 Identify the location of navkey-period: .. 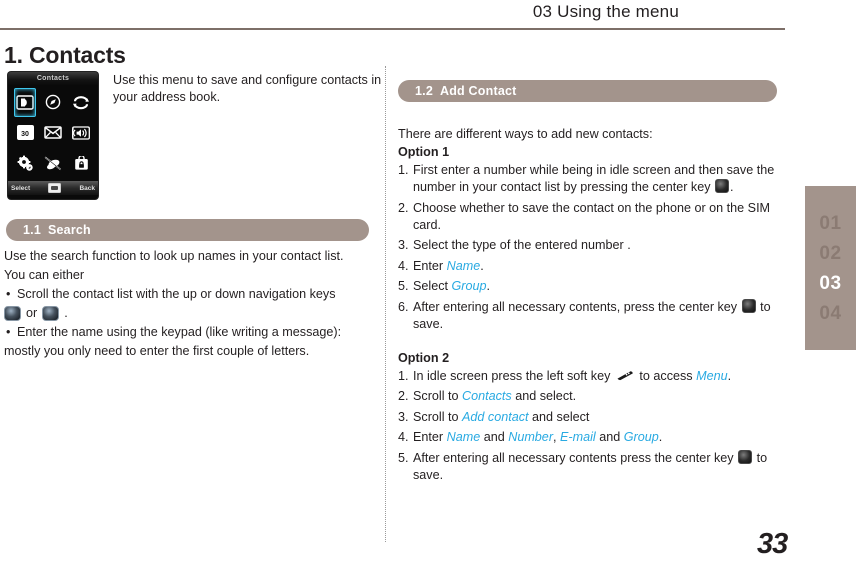
(66, 313).